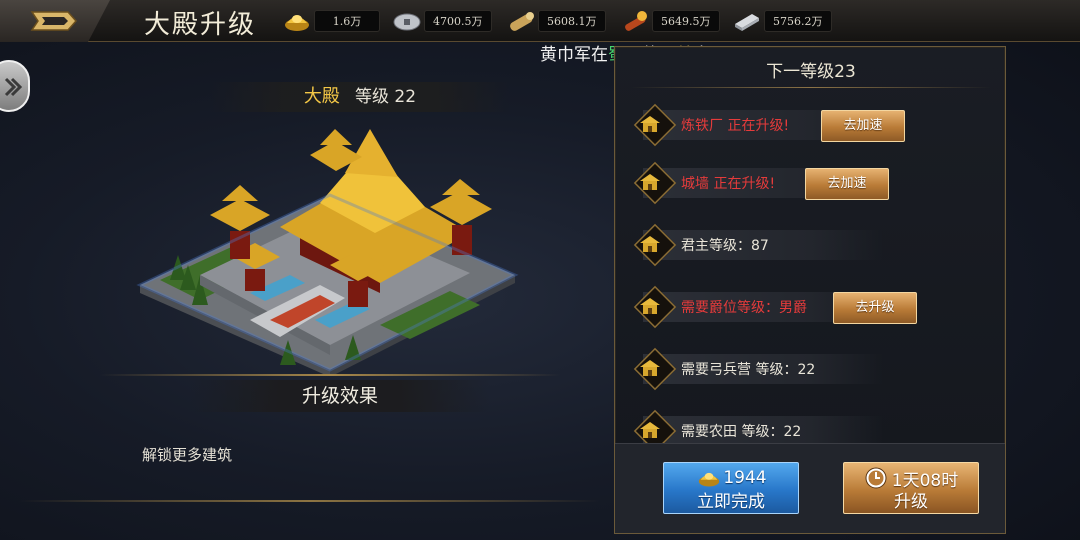 This screenshot has height=540, width=1080. What do you see at coordinates (458, 21) in the screenshot?
I see `resource-silver-value: 4700.5万` at bounding box center [458, 21].